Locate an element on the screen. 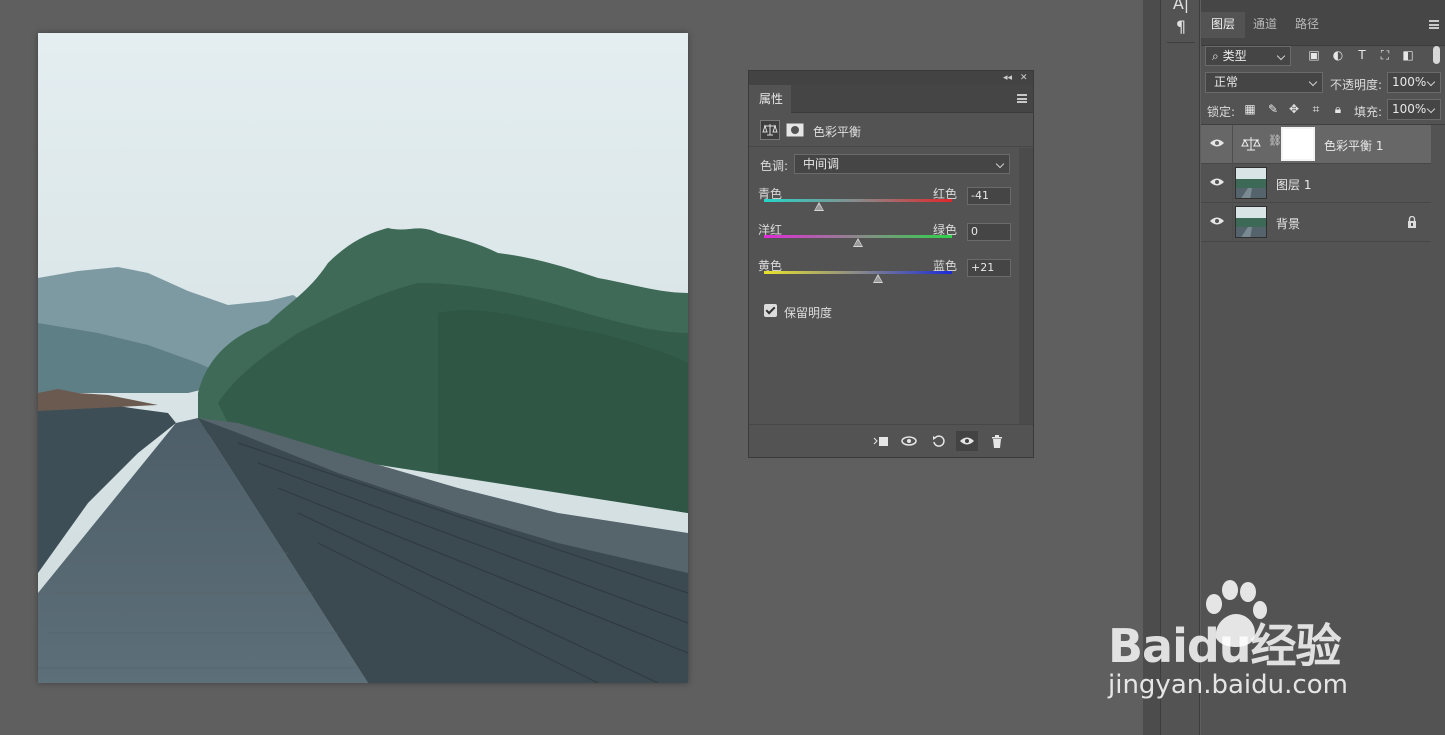 The width and height of the screenshot is (1445, 735). slider-value-input: -41 is located at coordinates (989, 196).